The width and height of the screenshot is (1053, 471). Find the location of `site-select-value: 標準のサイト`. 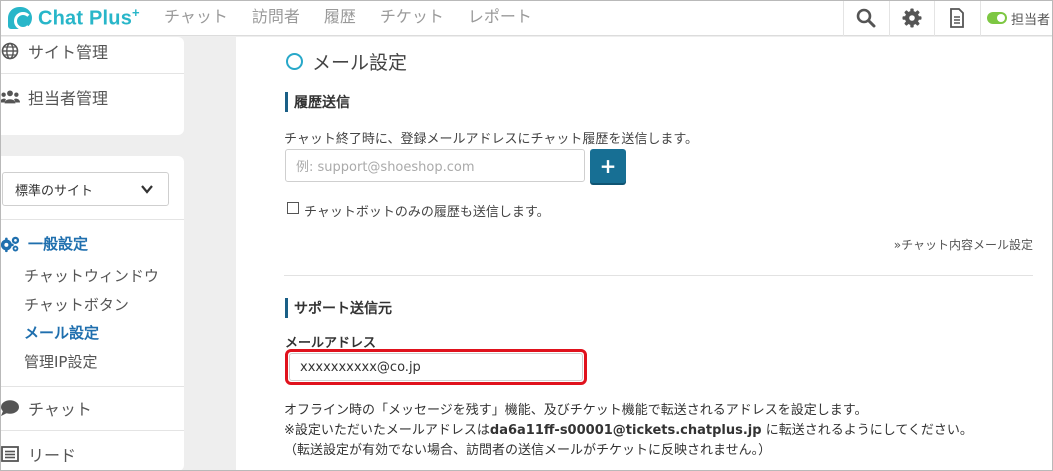

site-select-value: 標準のサイト is located at coordinates (54, 191).